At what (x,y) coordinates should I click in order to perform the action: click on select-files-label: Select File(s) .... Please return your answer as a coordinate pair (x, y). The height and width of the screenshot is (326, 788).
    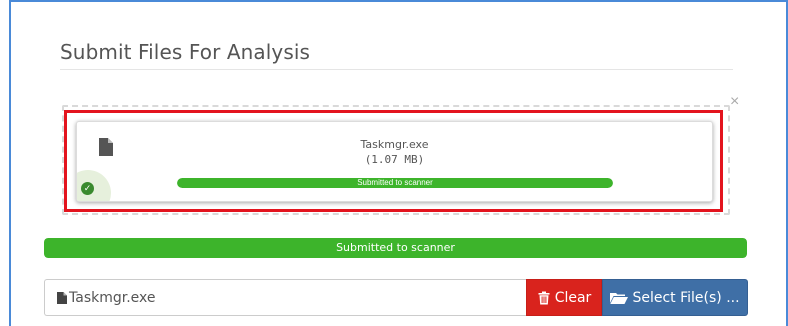
    Looking at the image, I should click on (686, 297).